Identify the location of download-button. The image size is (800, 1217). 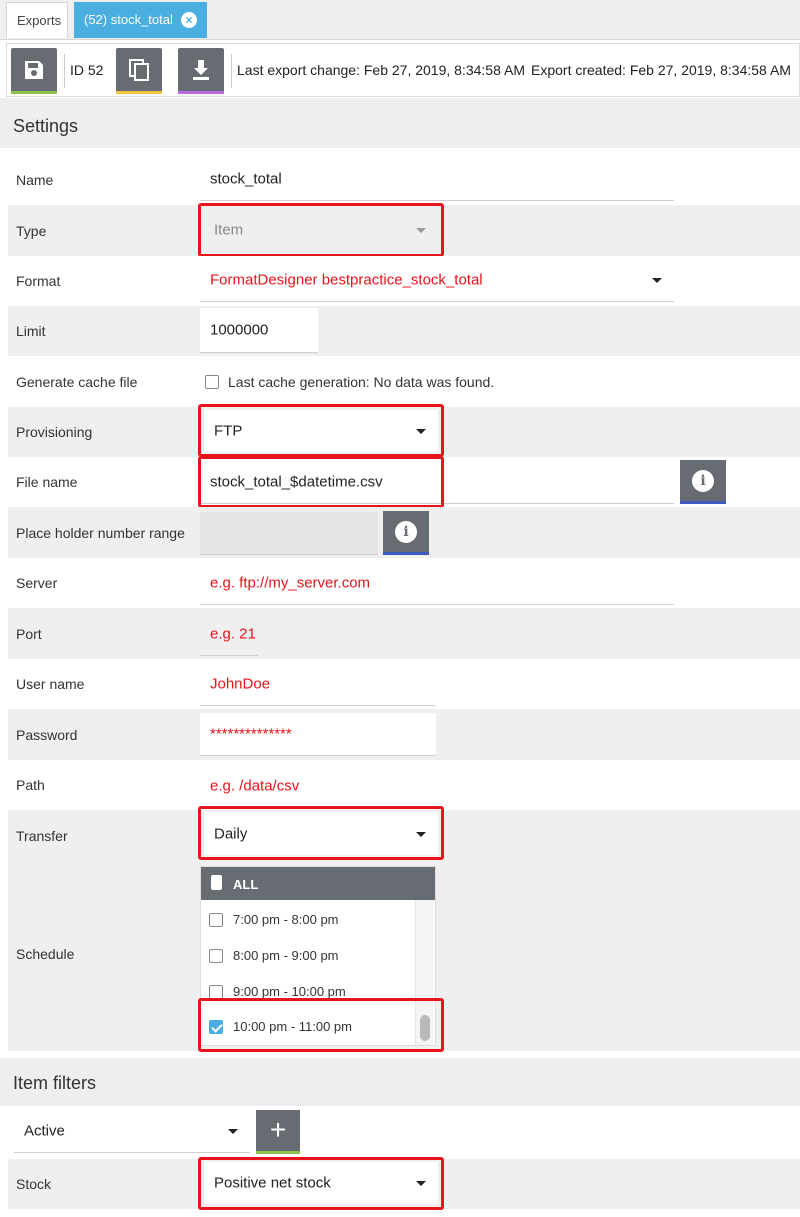
(201, 71).